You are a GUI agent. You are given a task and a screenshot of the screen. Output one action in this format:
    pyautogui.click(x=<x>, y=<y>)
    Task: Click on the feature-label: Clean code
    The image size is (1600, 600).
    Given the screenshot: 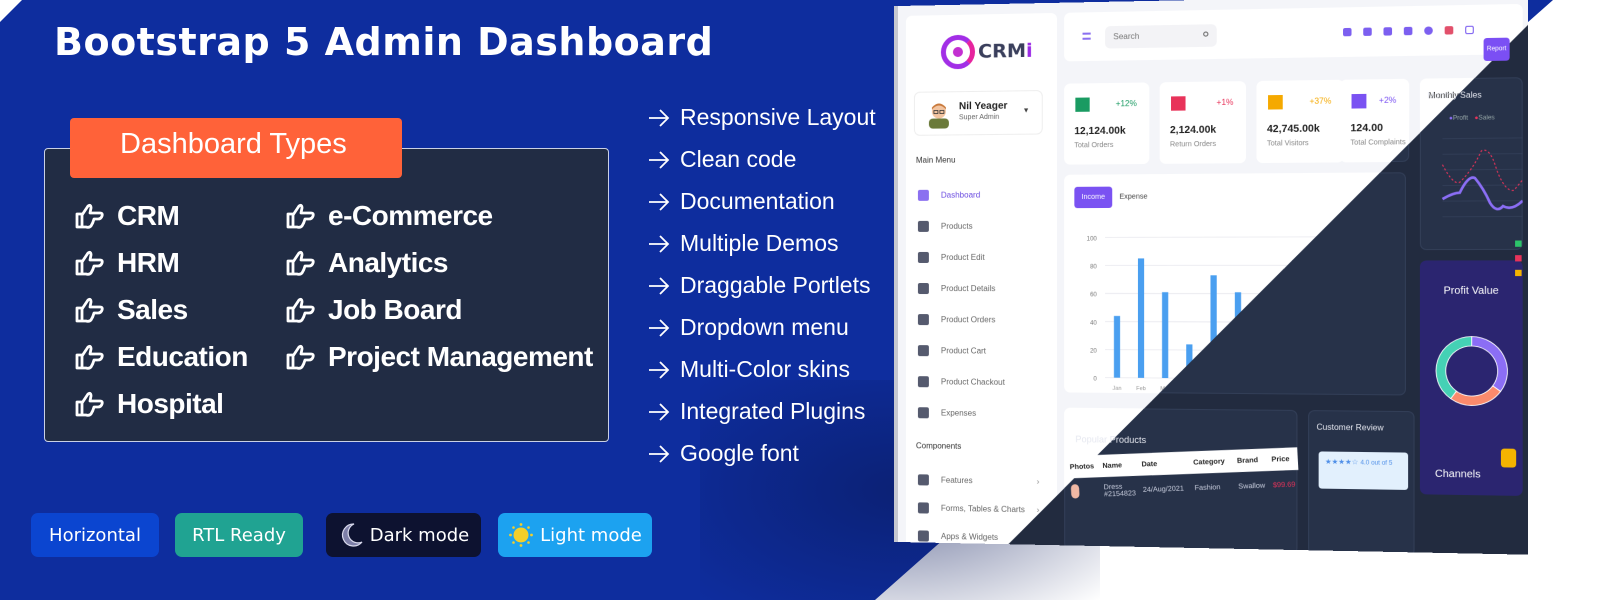 What is the action you would take?
    pyautogui.click(x=738, y=159)
    